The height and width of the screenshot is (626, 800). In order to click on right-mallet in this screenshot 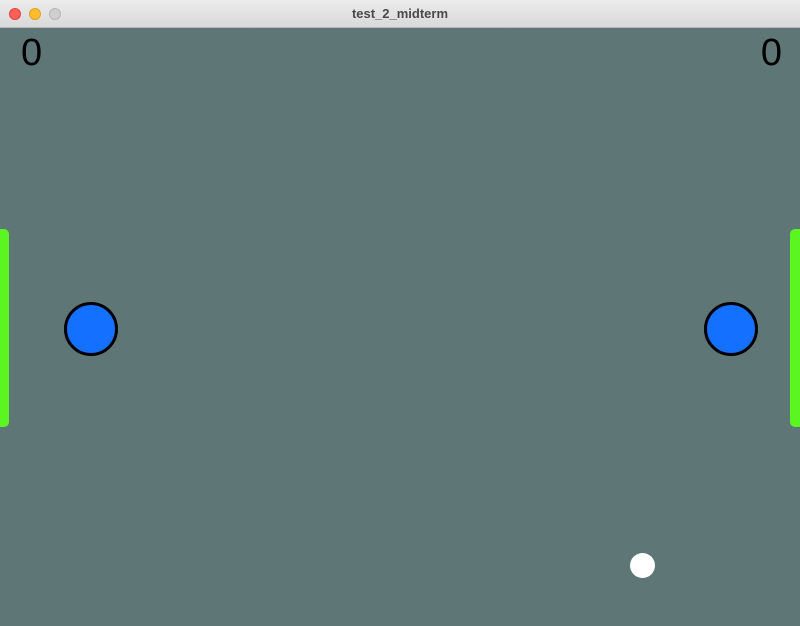, I will do `click(731, 329)`.